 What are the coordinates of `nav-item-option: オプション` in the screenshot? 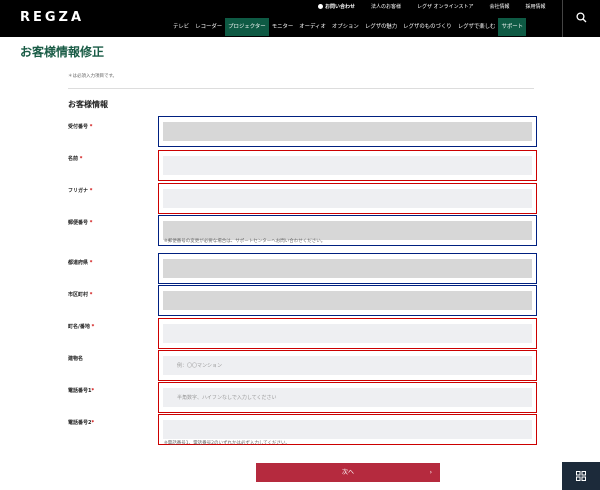 It's located at (345, 27).